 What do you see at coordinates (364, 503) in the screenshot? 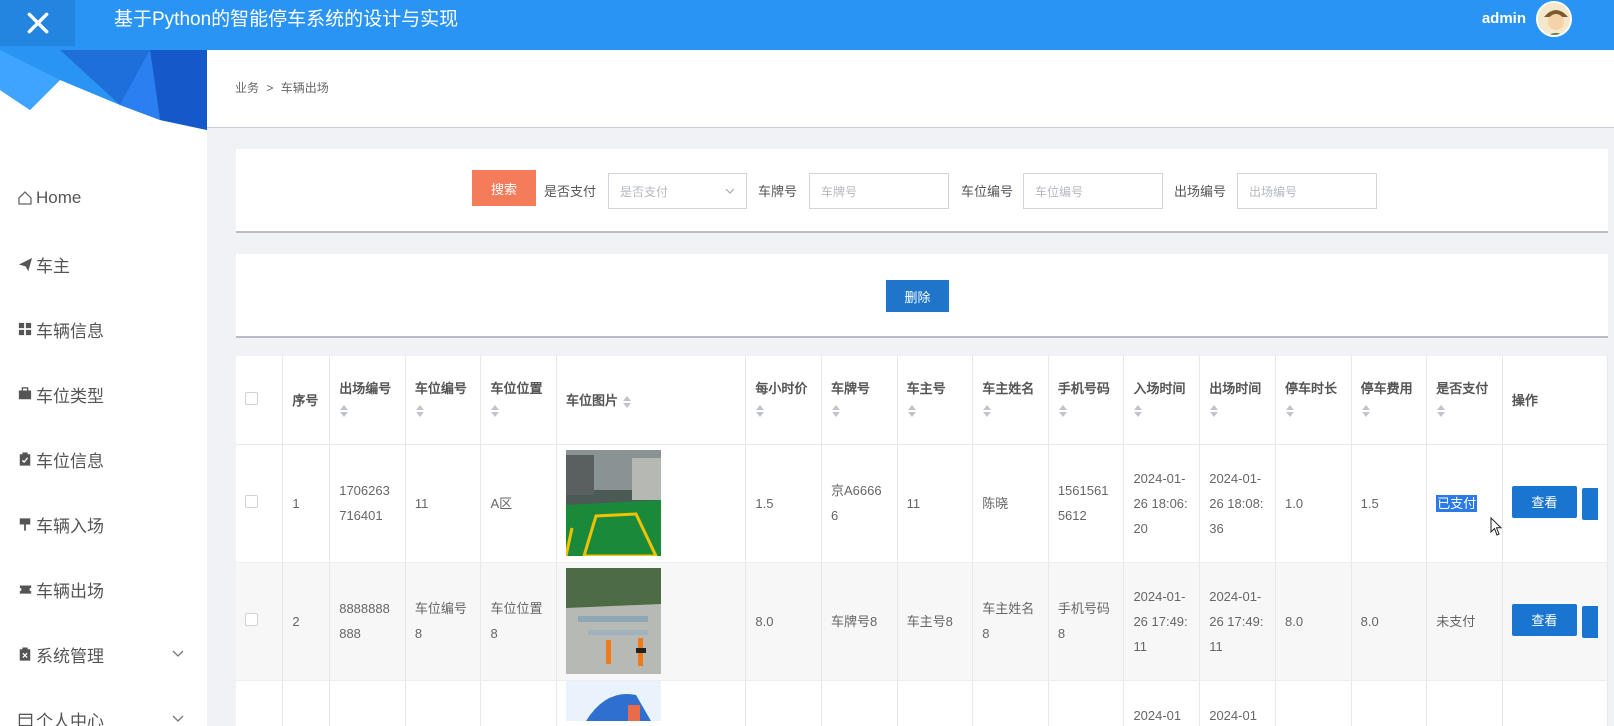
I see `cell-exit-no-text: 1706263716401` at bounding box center [364, 503].